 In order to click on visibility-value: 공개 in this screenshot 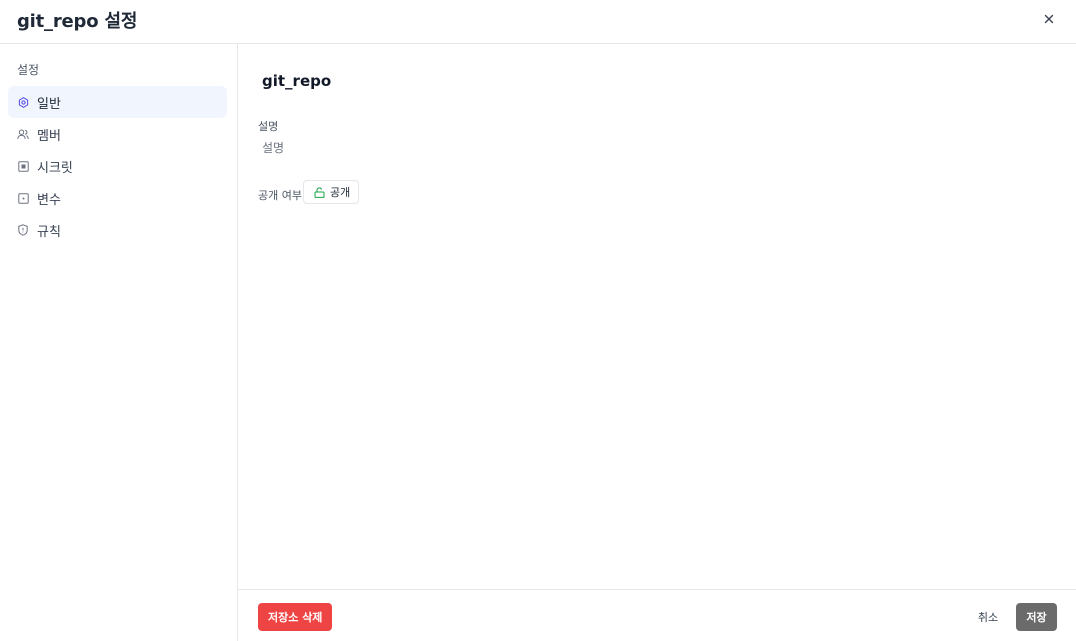, I will do `click(340, 192)`.